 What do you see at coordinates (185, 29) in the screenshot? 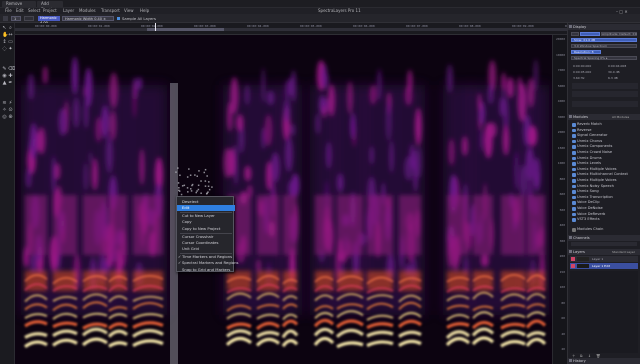
I see `overview-selection` at bounding box center [185, 29].